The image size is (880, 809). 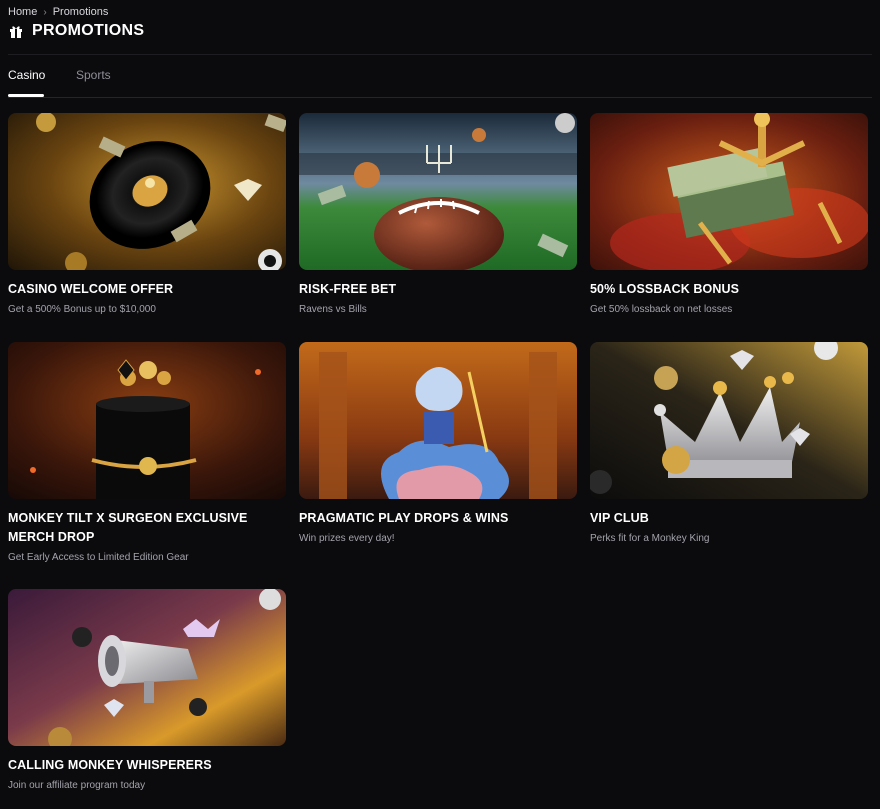 I want to click on breadcrumb-home-link: Home, so click(x=22, y=12).